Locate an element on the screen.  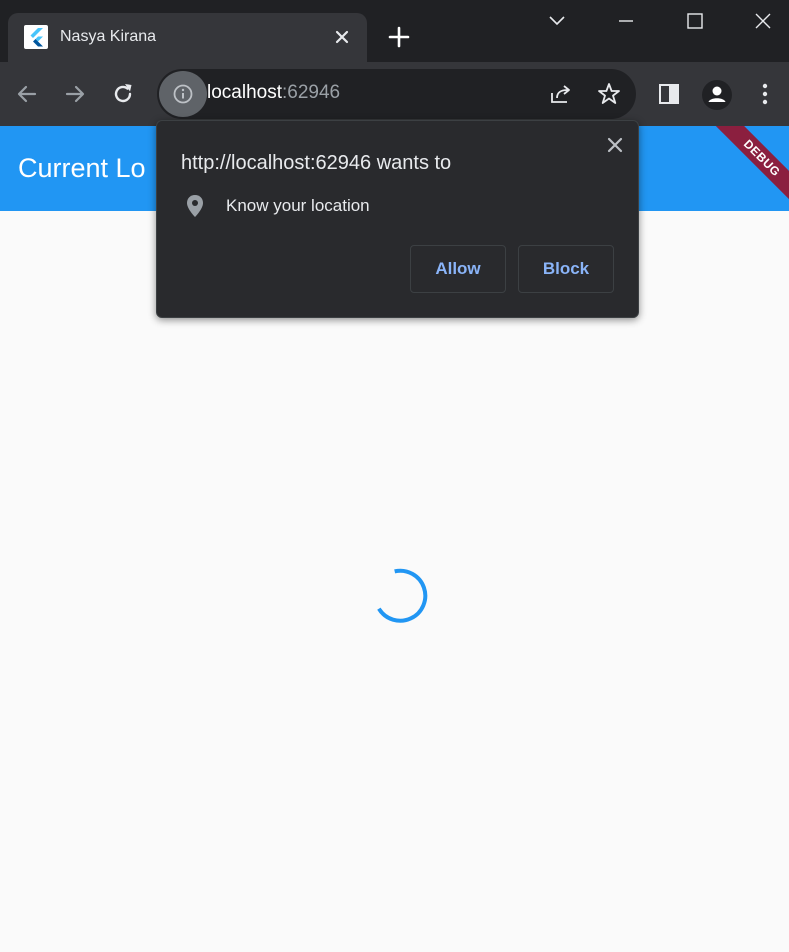
location-pin-icon is located at coordinates (195, 206).